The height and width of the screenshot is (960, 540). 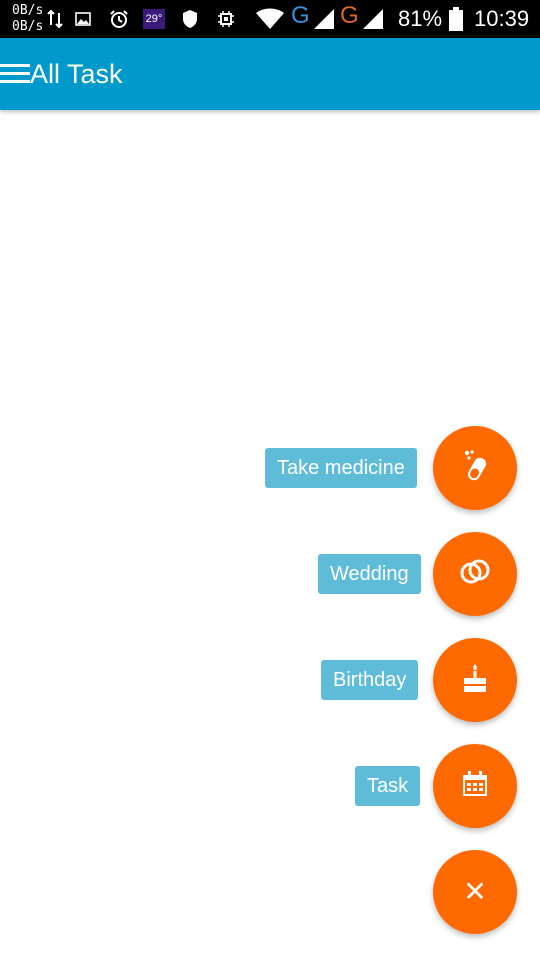 I want to click on wifi-icon, so click(x=270, y=19).